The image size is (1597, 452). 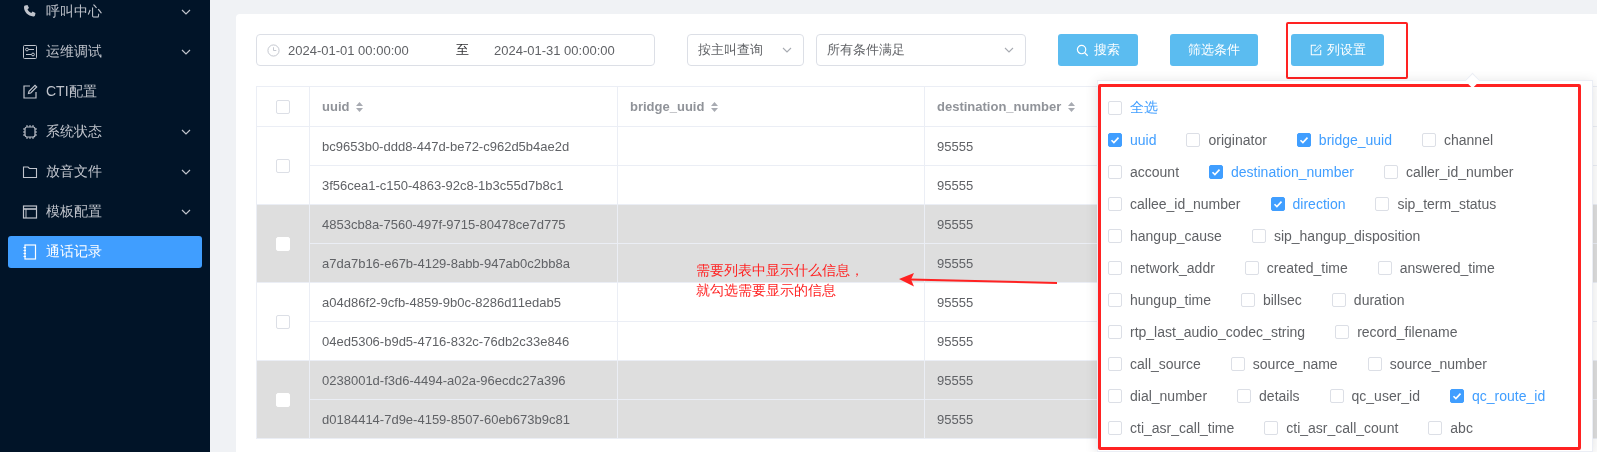 I want to click on option-label: rtp_last_audio_codec_string, so click(x=1218, y=332).